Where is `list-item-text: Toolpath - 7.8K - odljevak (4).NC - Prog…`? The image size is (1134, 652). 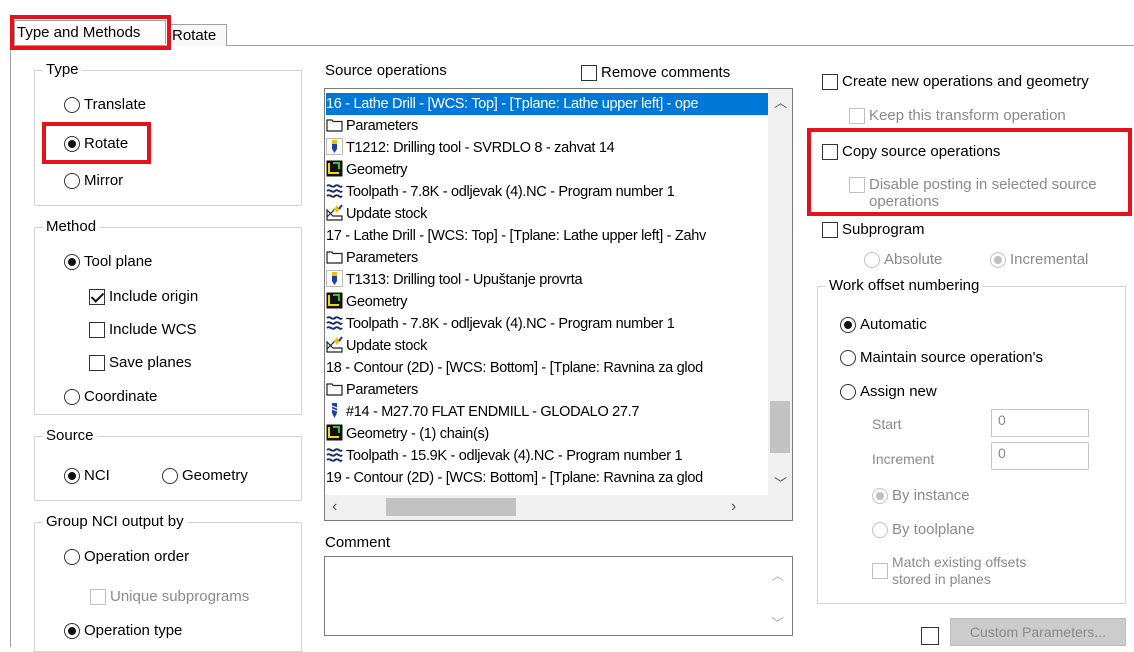
list-item-text: Toolpath - 7.8K - odljevak (4).NC - Prog… is located at coordinates (510, 192).